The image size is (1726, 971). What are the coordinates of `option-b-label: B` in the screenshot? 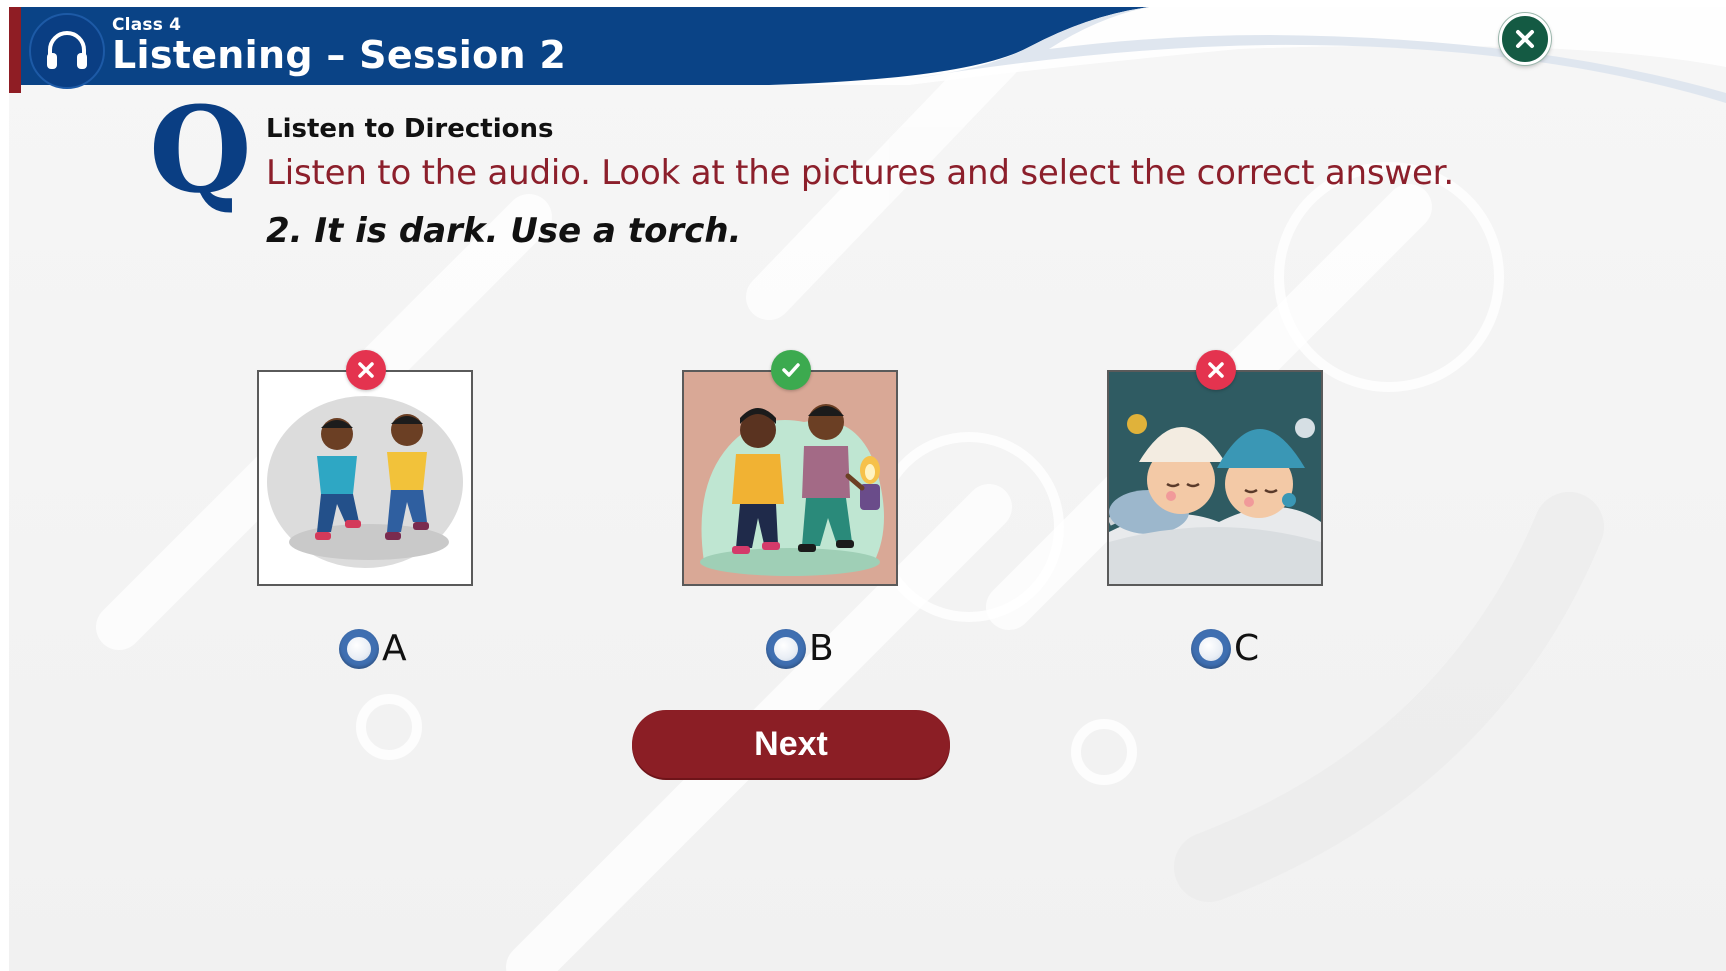 It's located at (821, 648).